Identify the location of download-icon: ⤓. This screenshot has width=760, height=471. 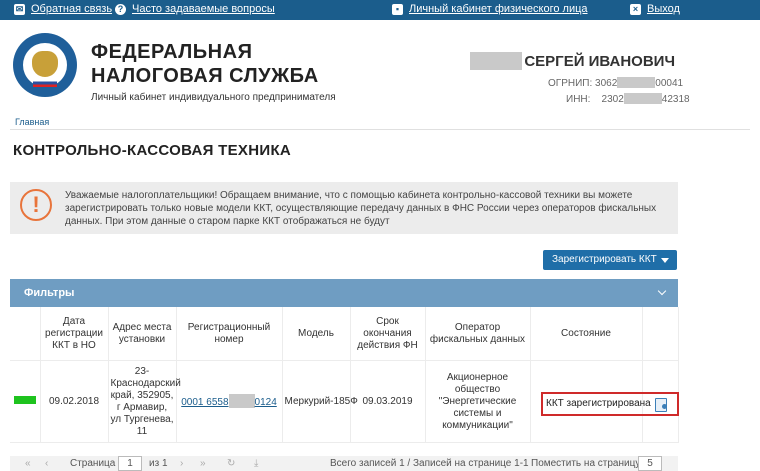
(256, 463).